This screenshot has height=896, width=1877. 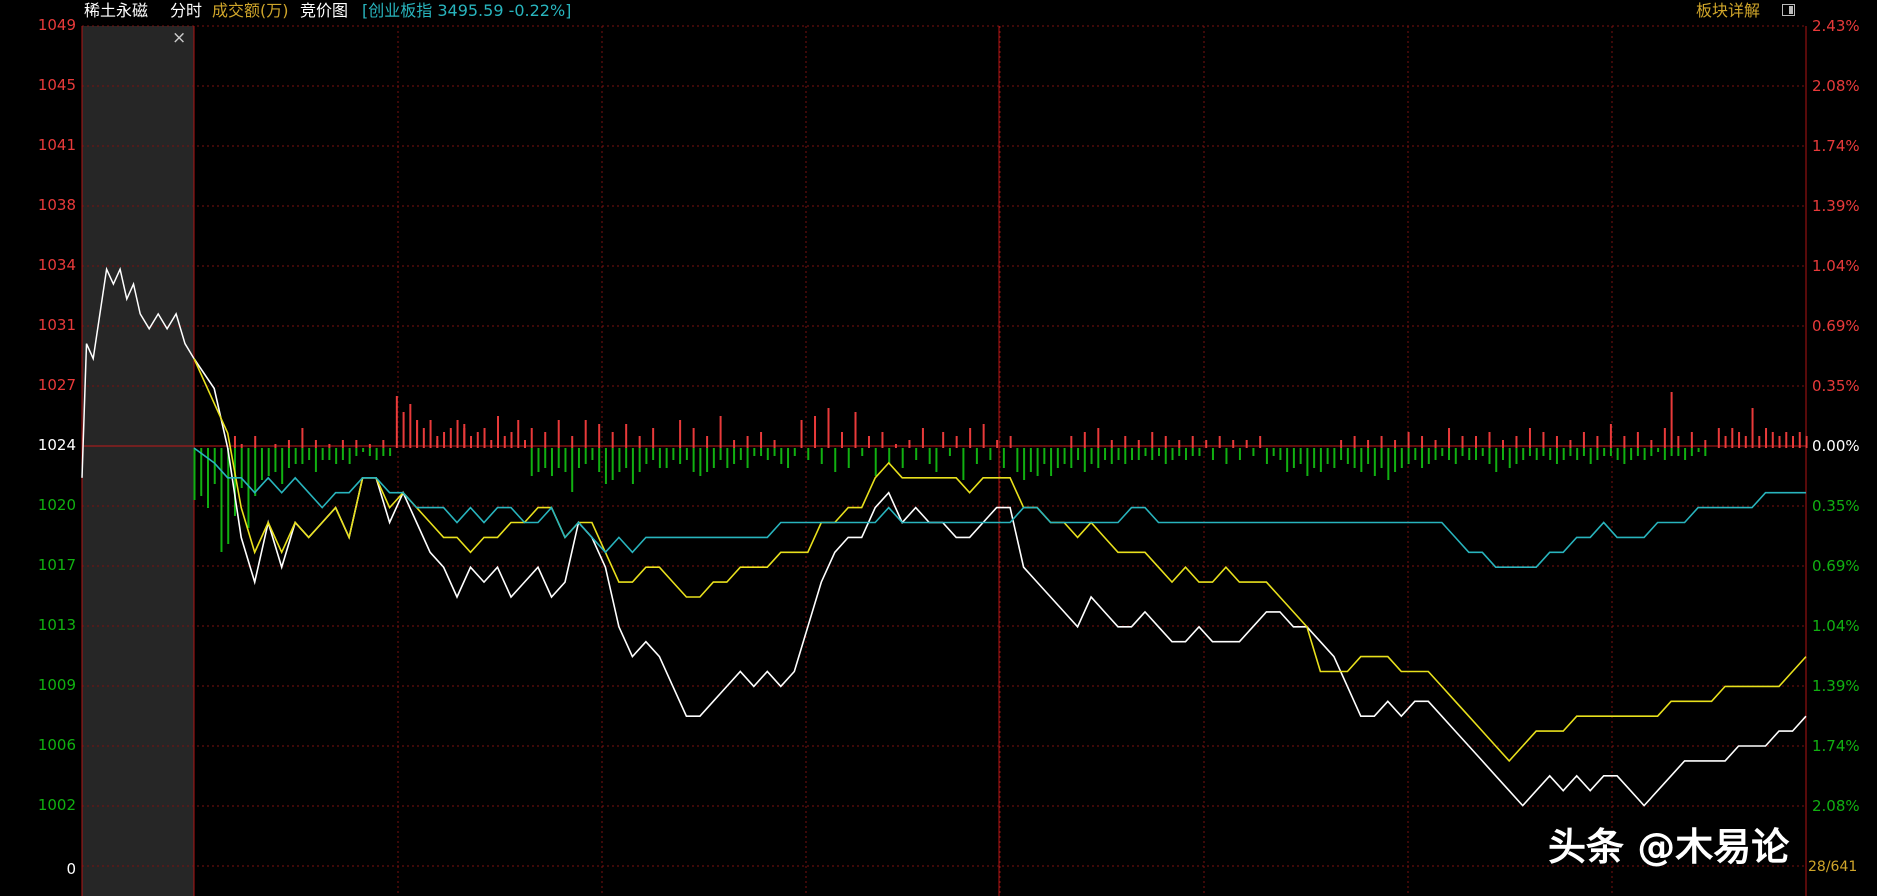 What do you see at coordinates (57, 385) in the screenshot?
I see `left-tick-label: 1027` at bounding box center [57, 385].